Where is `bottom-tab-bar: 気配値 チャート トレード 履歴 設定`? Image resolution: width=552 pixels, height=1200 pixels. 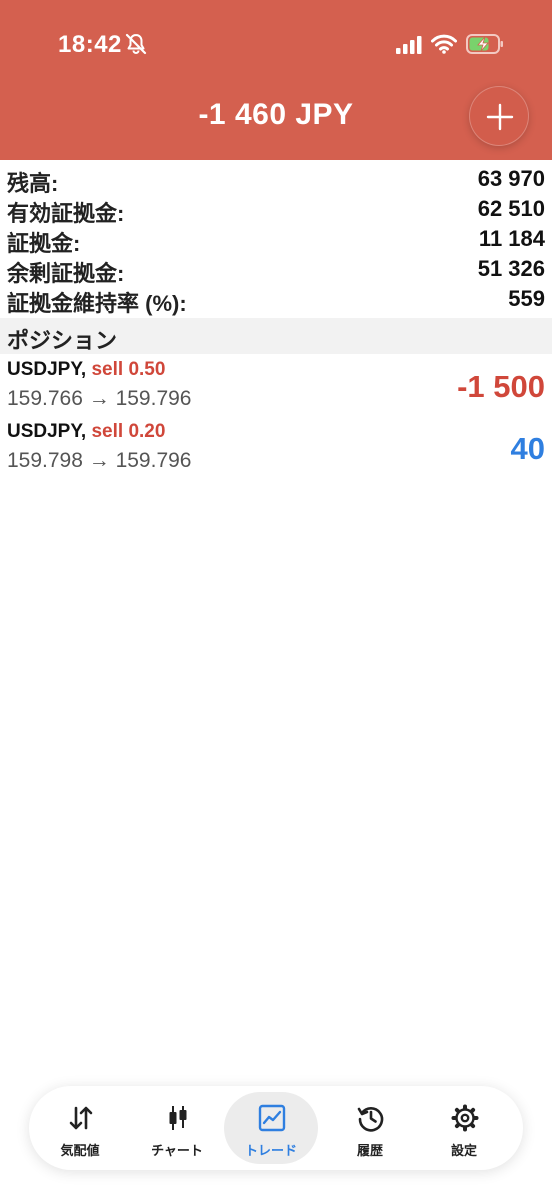 bottom-tab-bar: 気配値 チャート トレード 履歴 設定 is located at coordinates (276, 1128).